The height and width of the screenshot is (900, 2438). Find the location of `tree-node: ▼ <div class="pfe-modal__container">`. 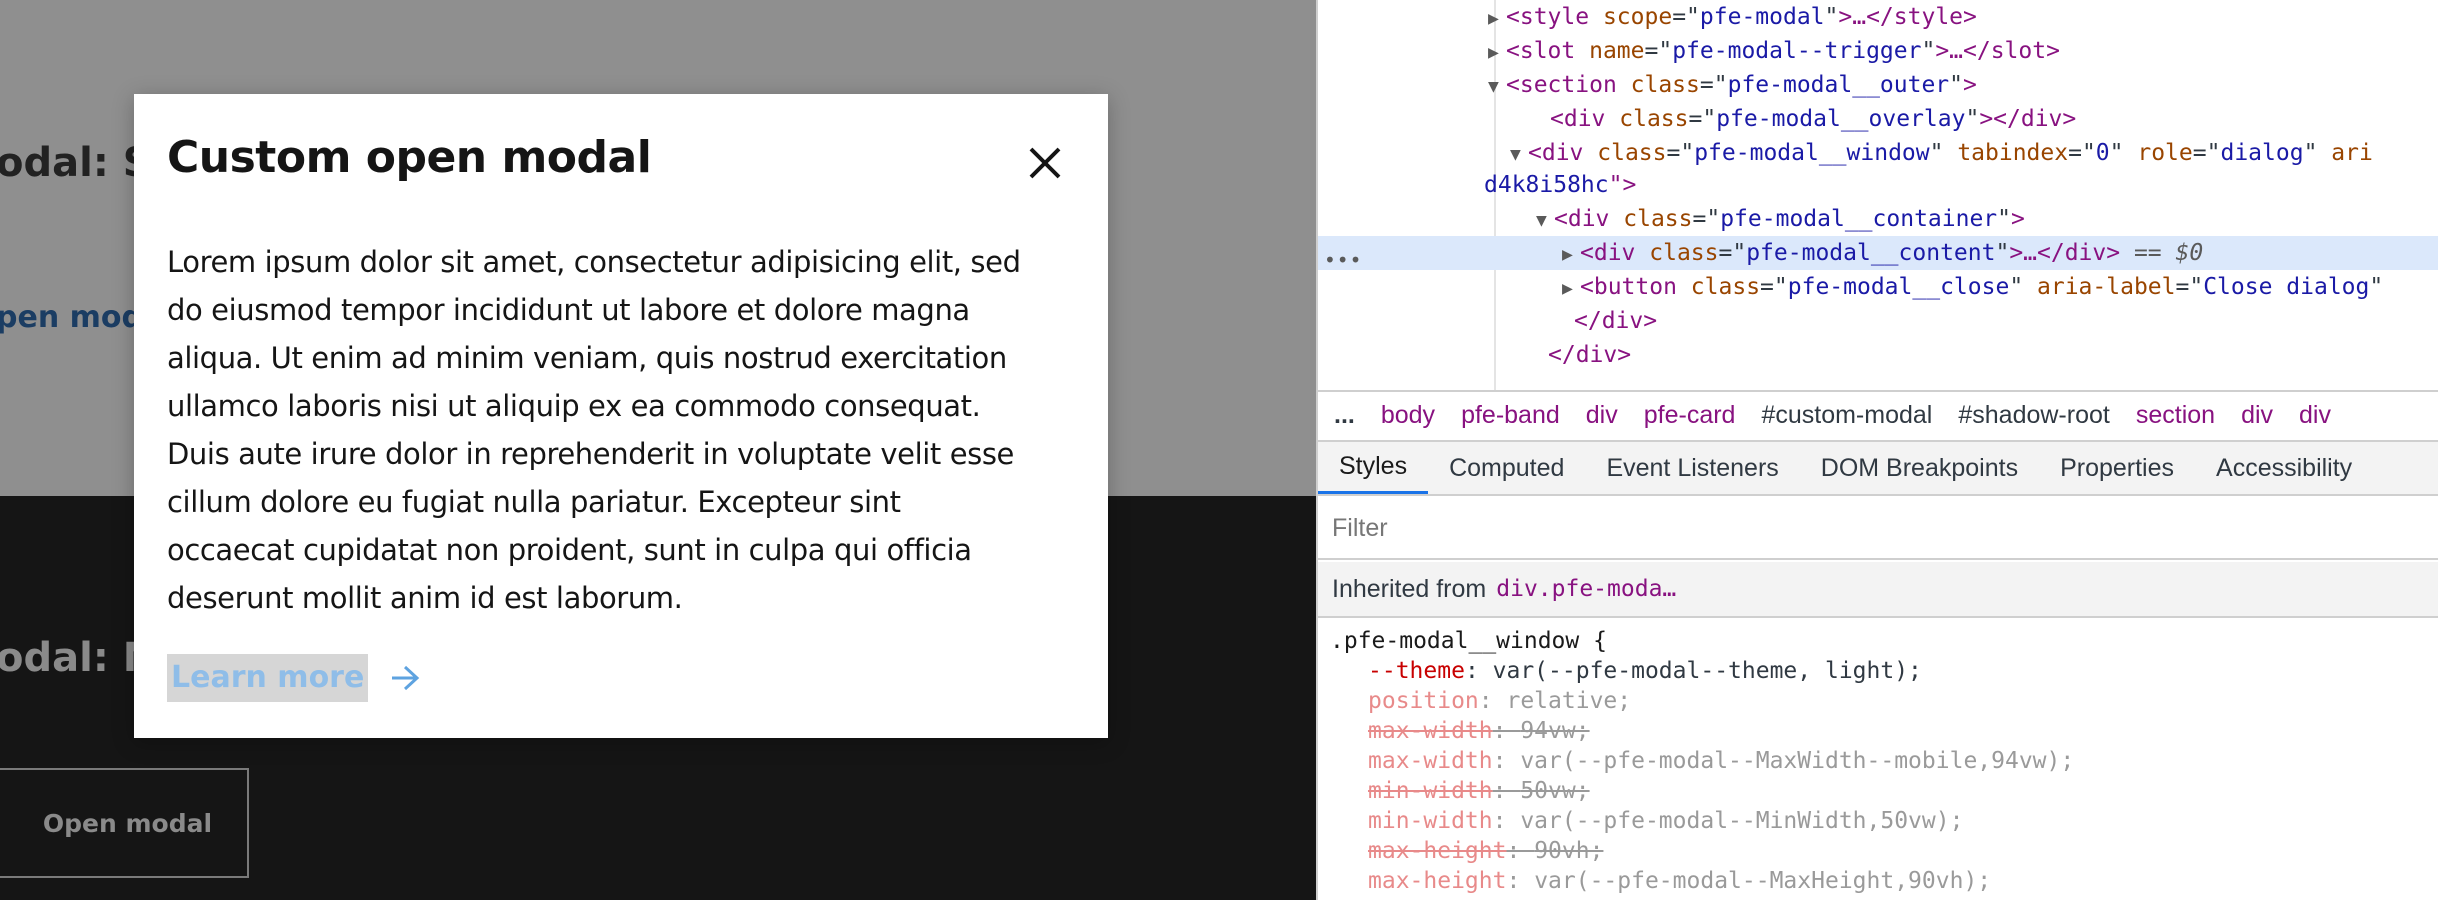

tree-node: ▼ <div class="pfe-modal__container"> is located at coordinates (1878, 219).